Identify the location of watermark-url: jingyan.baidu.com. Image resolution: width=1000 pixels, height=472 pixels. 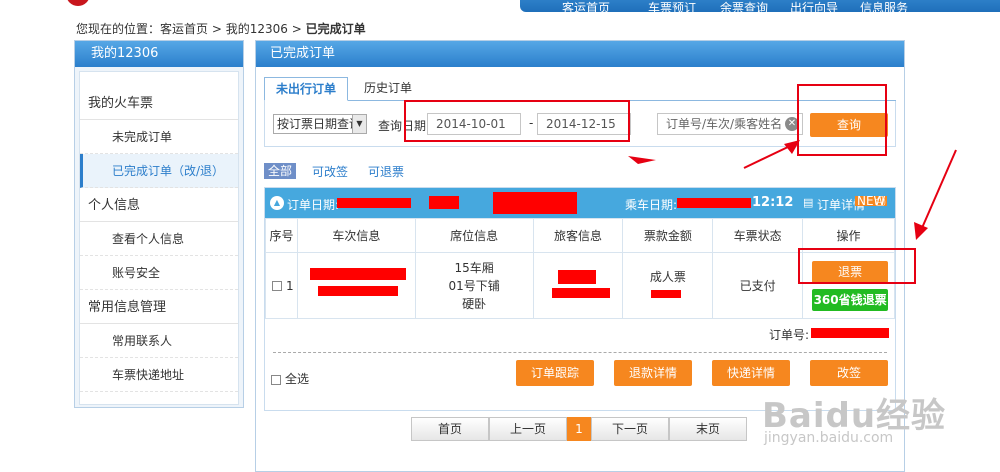
(829, 438).